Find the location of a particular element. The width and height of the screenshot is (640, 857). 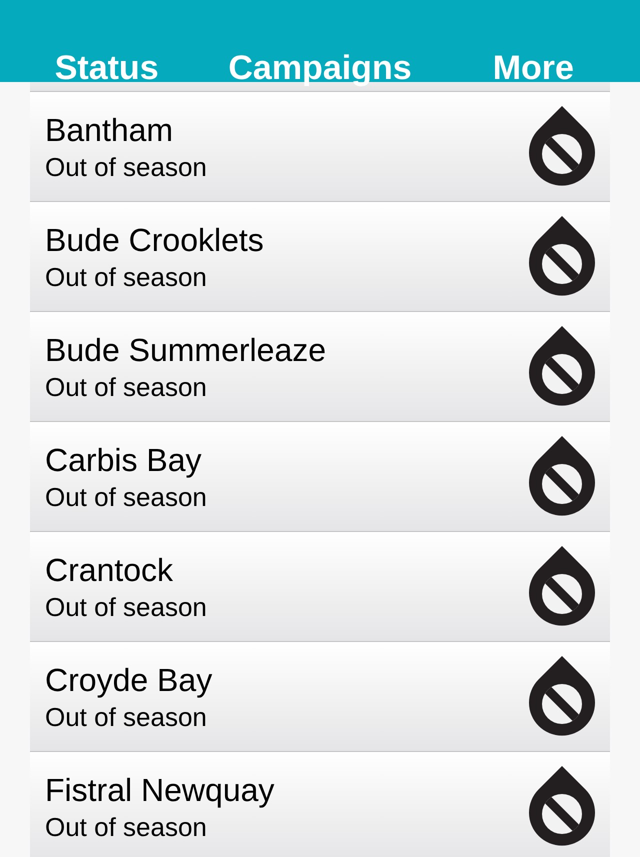

beach-row: Croyde Bay Out of season is located at coordinates (320, 697).